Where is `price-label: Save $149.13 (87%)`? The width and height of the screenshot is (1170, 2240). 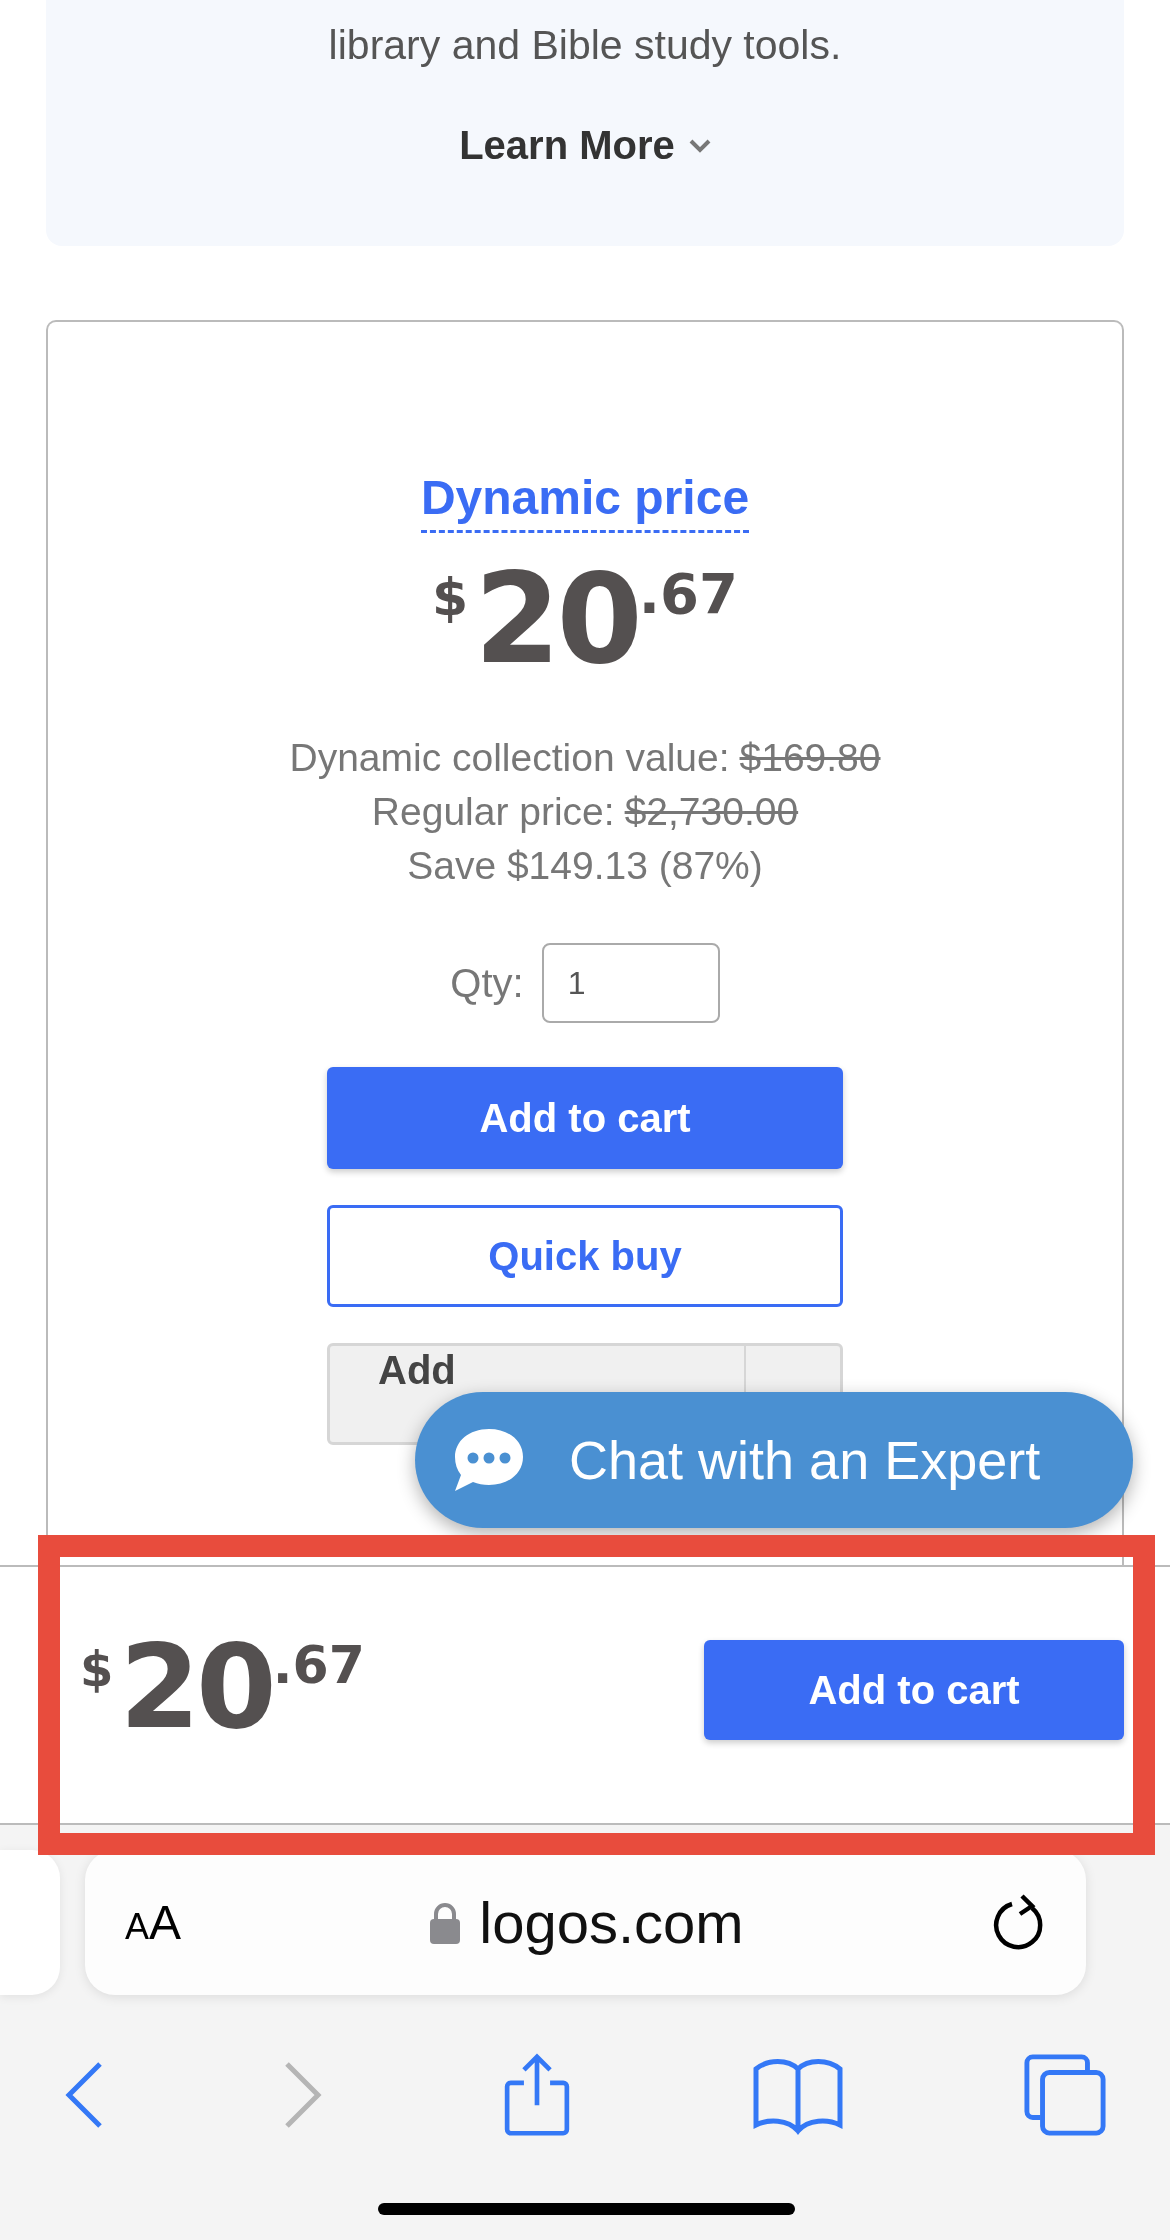
price-label: Save $149.13 (87%) is located at coordinates (585, 866).